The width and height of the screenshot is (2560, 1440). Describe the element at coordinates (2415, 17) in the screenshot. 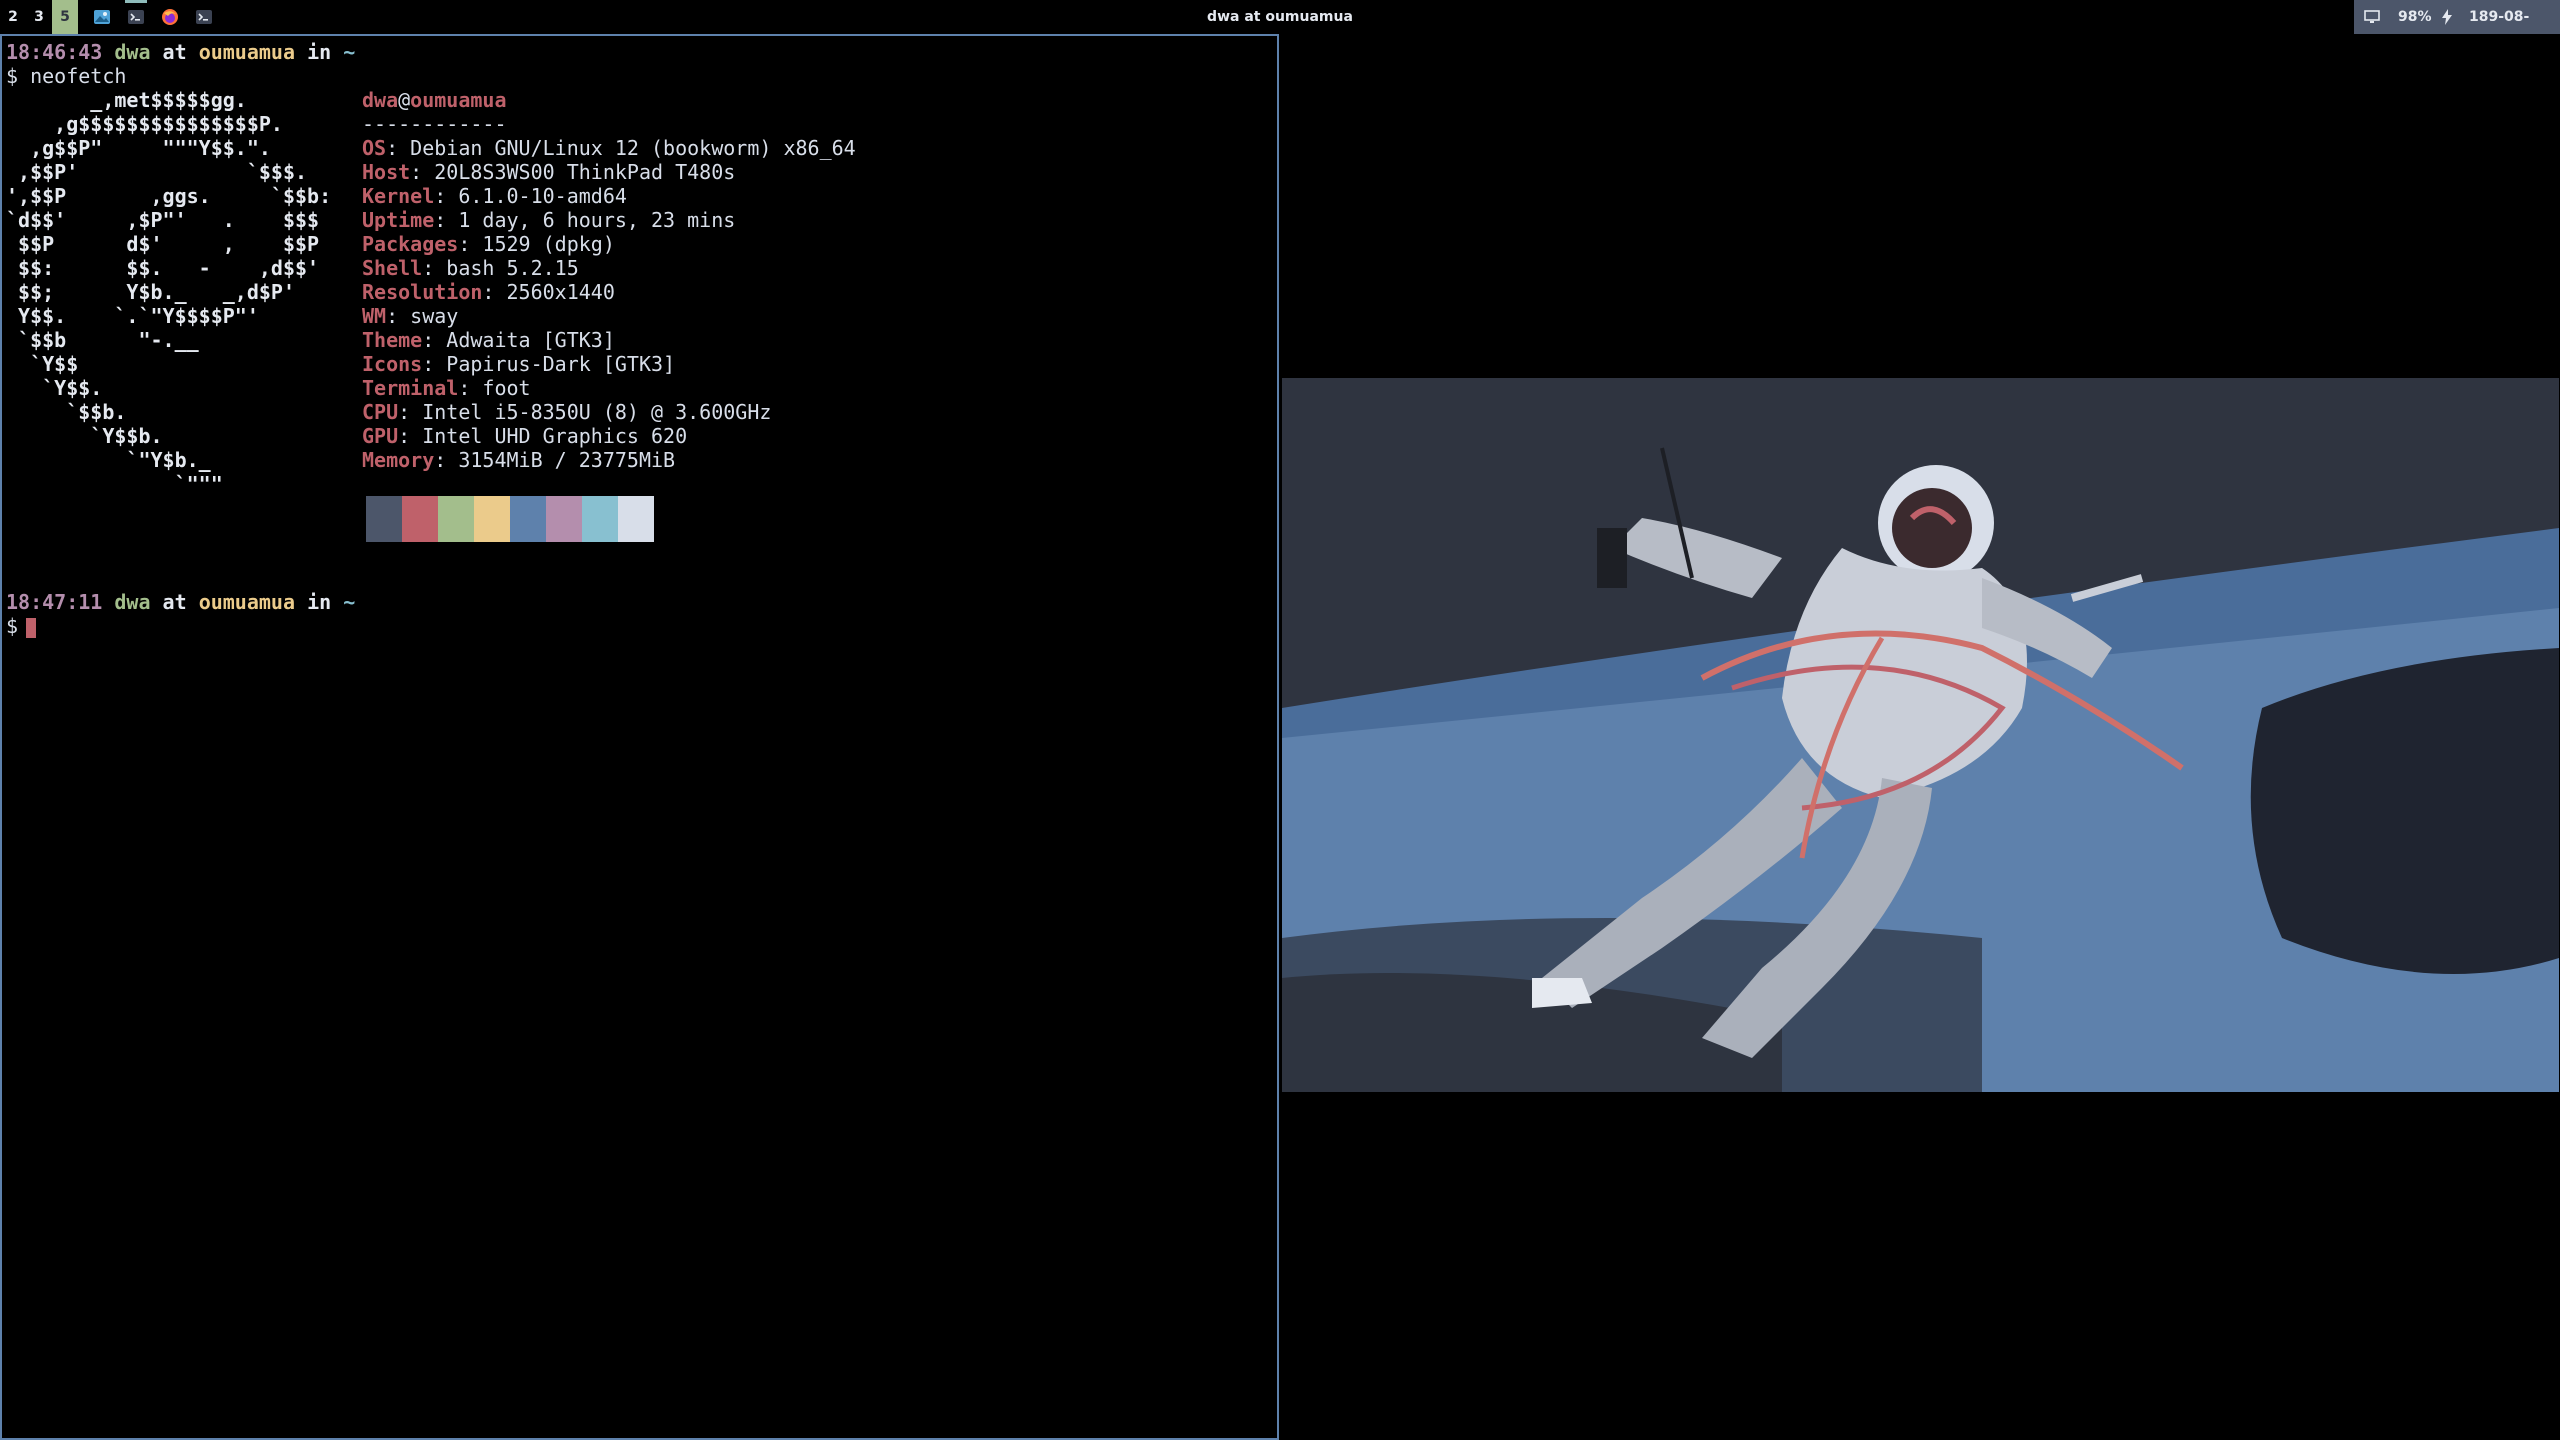

I see `battery-percentage: 98%` at that location.